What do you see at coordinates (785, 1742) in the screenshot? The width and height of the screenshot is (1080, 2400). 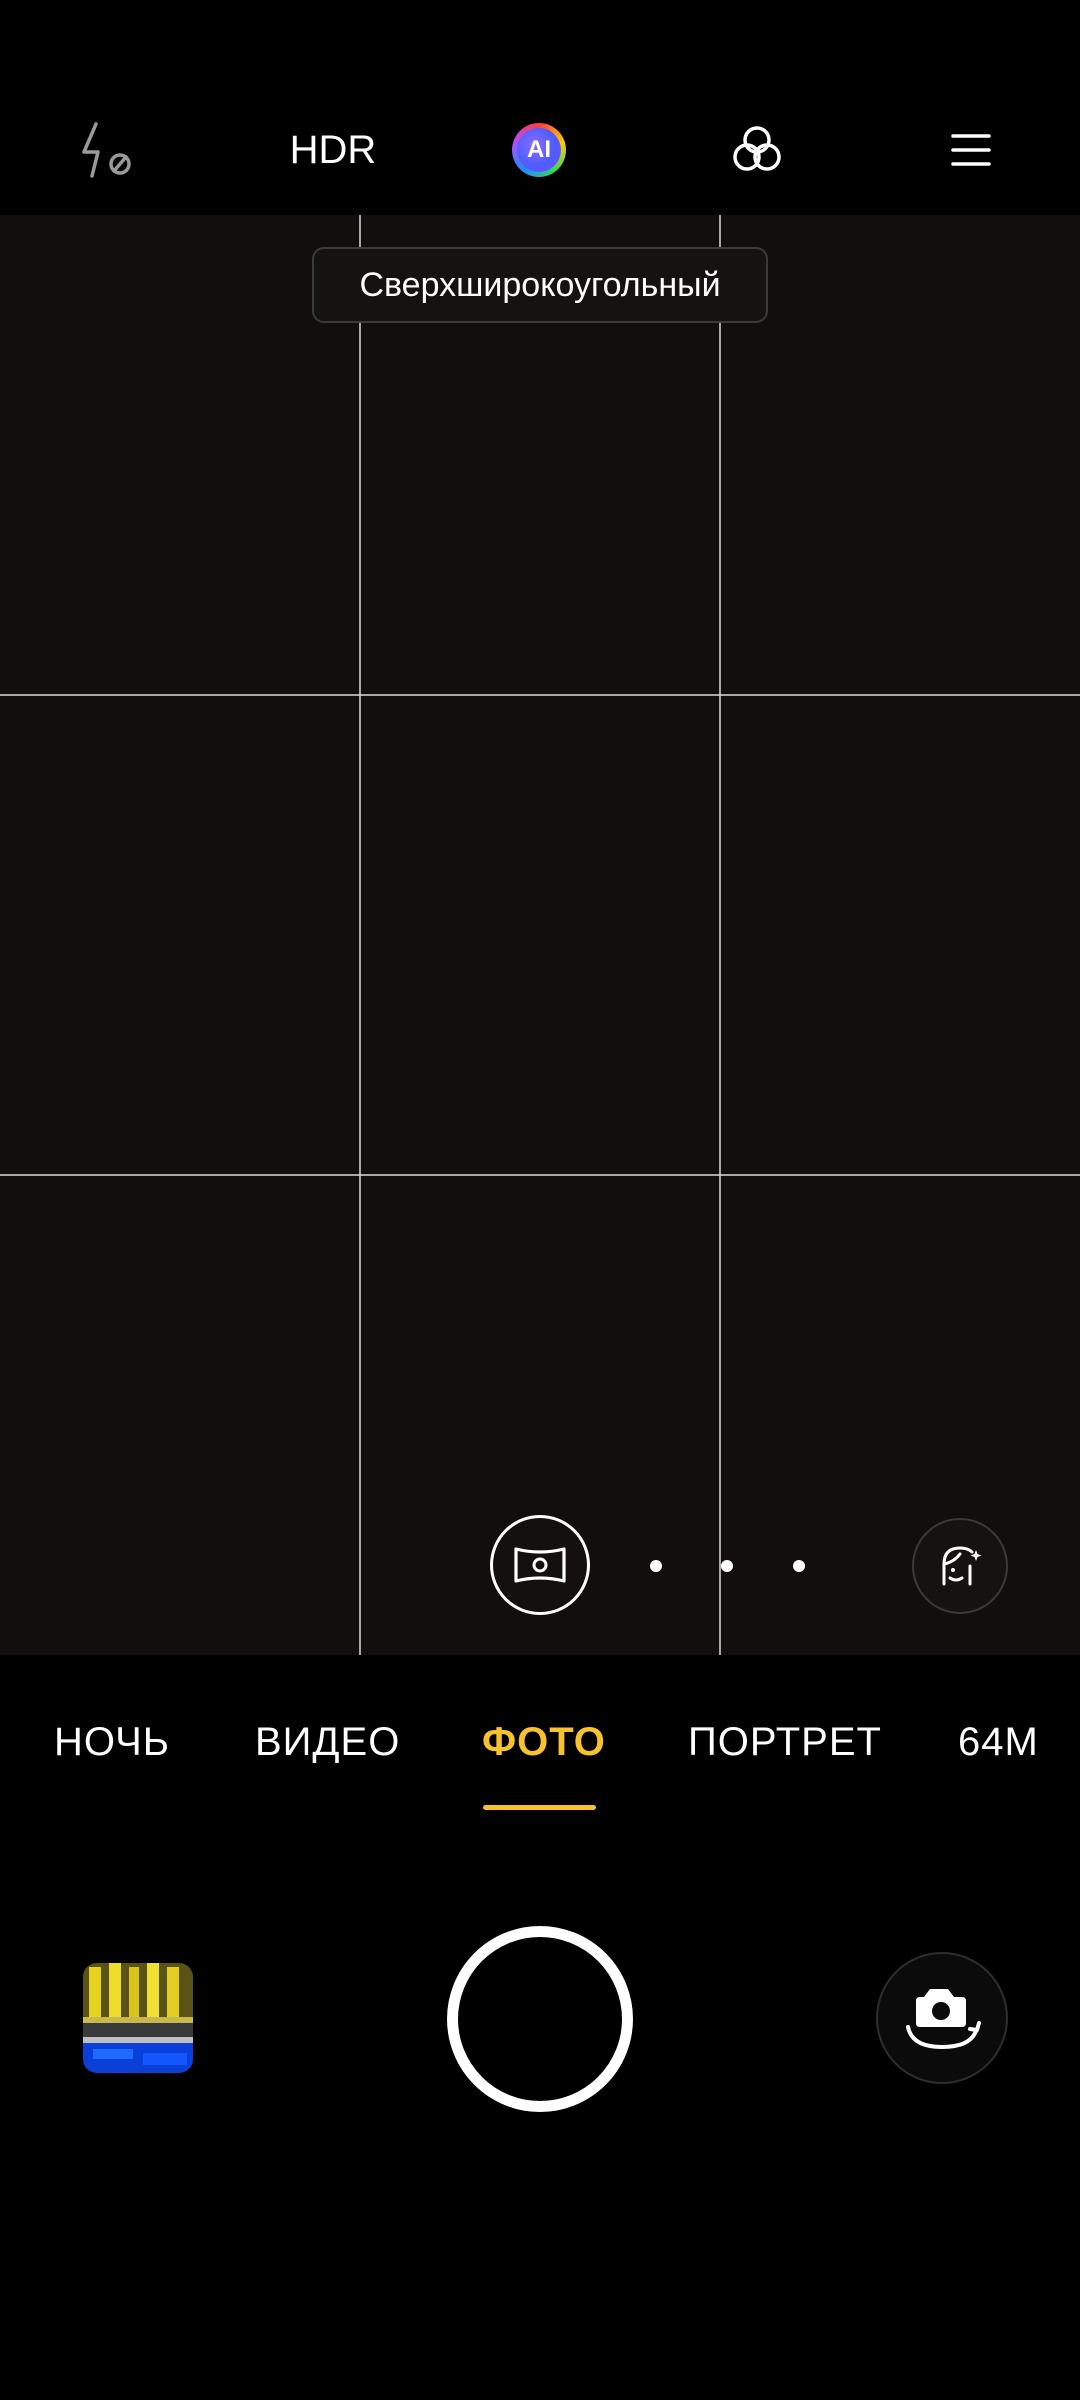 I see `mode-portrait: ПОРТРЕТ` at bounding box center [785, 1742].